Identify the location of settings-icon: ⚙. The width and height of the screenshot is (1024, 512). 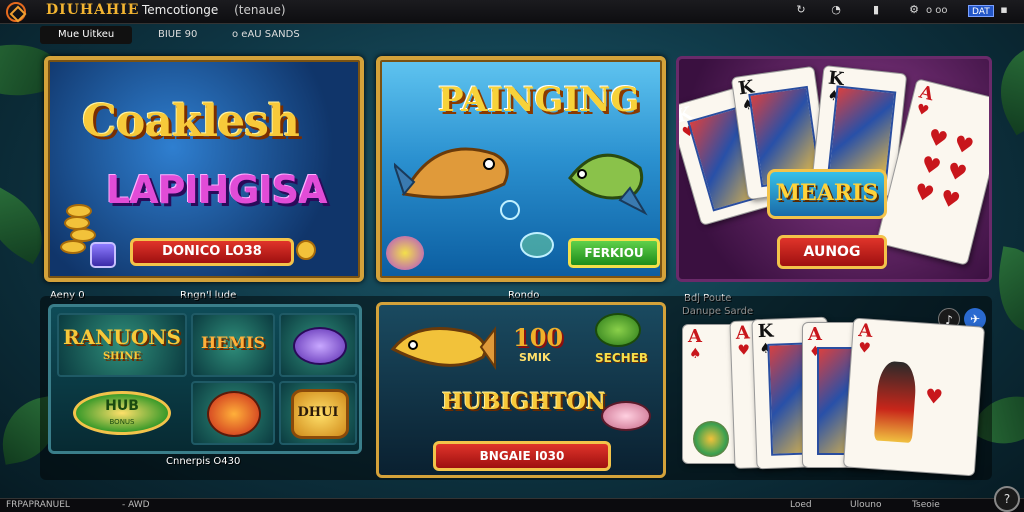
(914, 10).